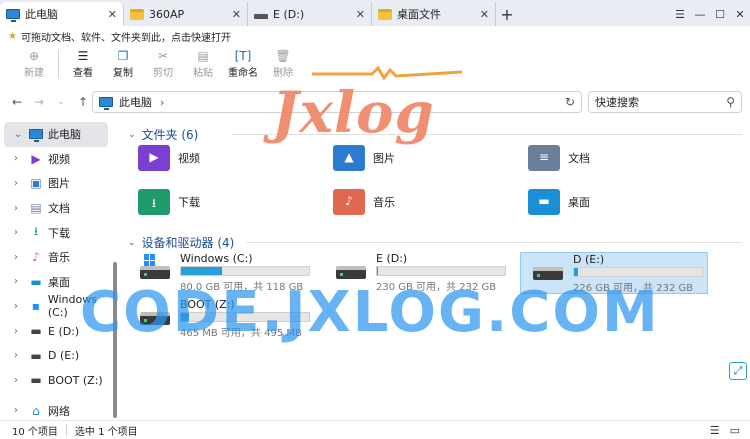  What do you see at coordinates (60, 380) in the screenshot?
I see `sidebar-item: › ▬ BOOT (Z:)` at bounding box center [60, 380].